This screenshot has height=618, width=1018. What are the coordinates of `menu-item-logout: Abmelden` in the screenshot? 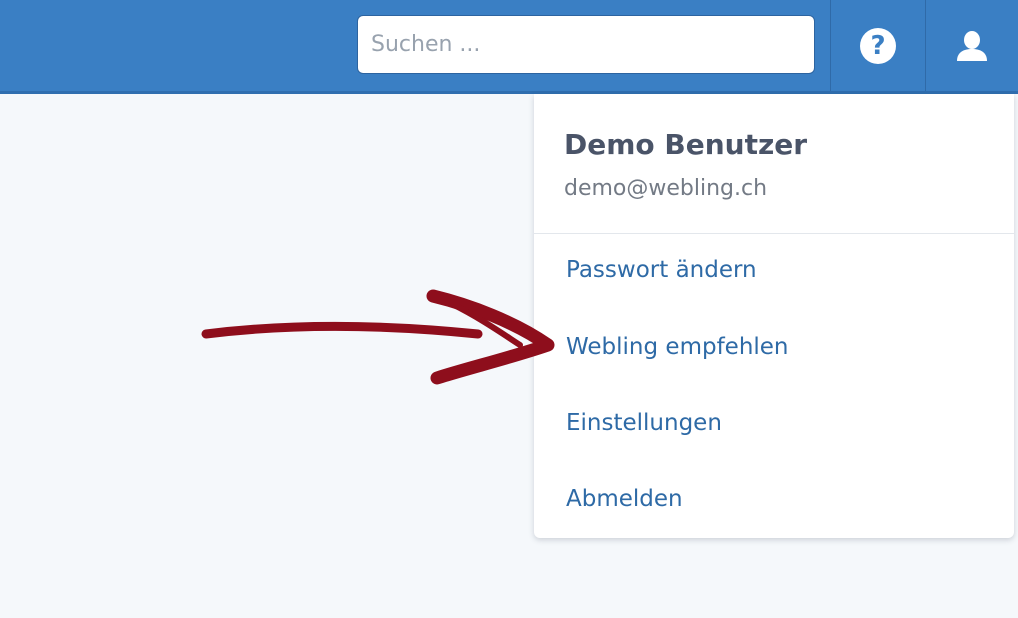 It's located at (624, 499).